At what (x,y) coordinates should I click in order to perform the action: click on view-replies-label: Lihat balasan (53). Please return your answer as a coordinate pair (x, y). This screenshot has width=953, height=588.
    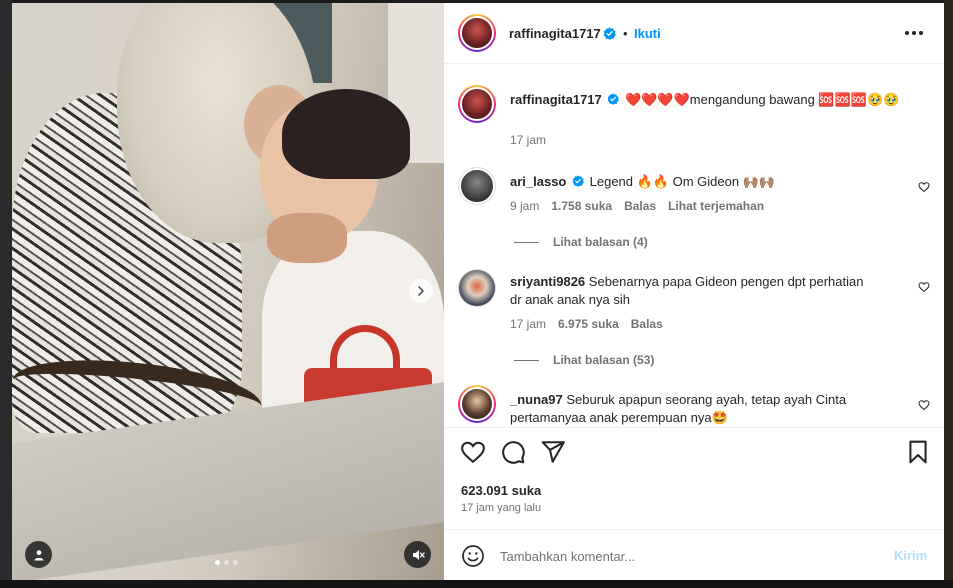
    Looking at the image, I should click on (604, 360).